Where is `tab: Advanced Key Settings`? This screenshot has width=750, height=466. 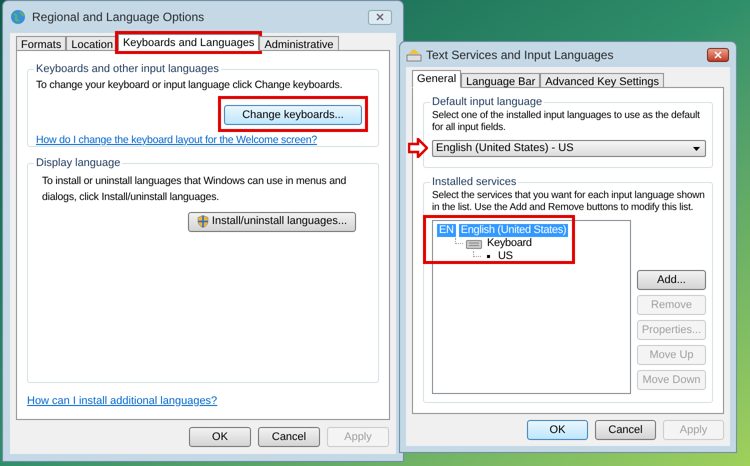
tab: Advanced Key Settings is located at coordinates (602, 80).